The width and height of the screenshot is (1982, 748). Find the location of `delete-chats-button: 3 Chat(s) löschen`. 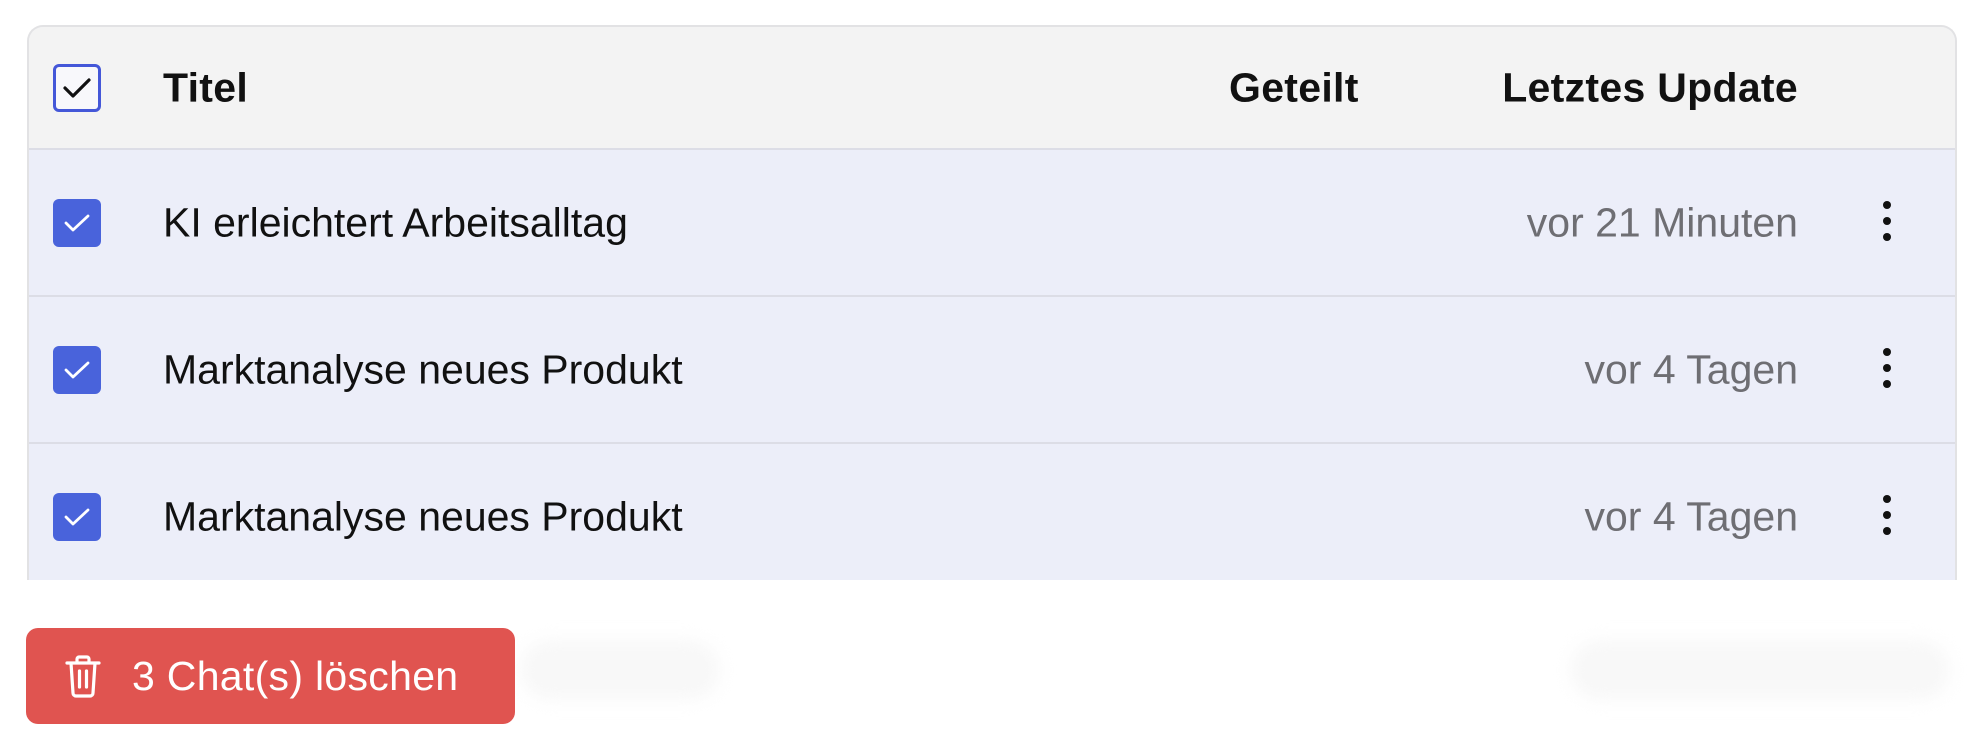

delete-chats-button: 3 Chat(s) löschen is located at coordinates (270, 676).